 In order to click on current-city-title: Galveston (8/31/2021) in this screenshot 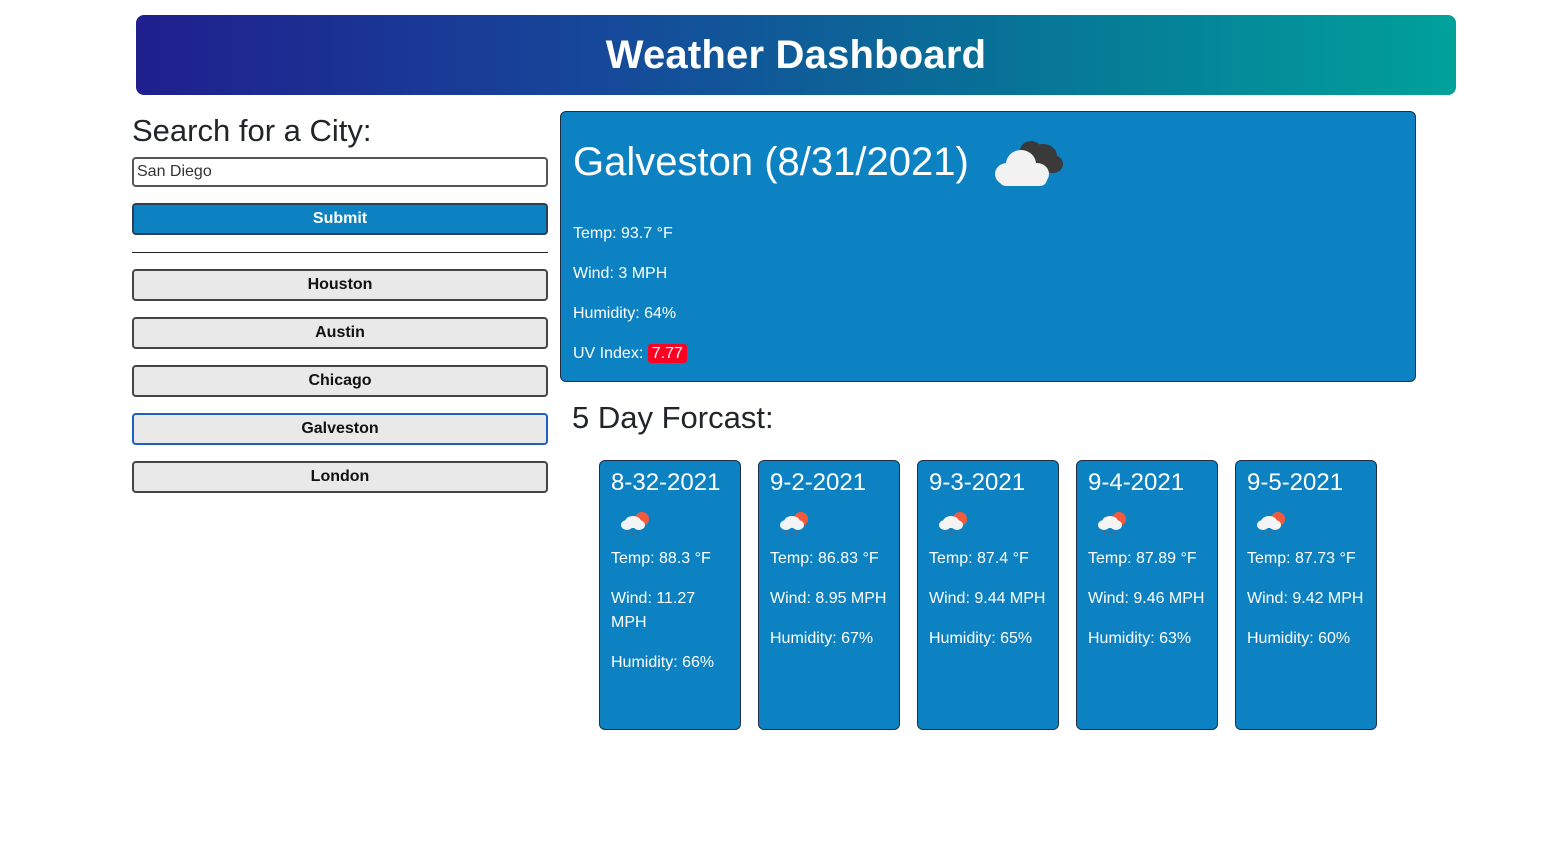, I will do `click(771, 162)`.